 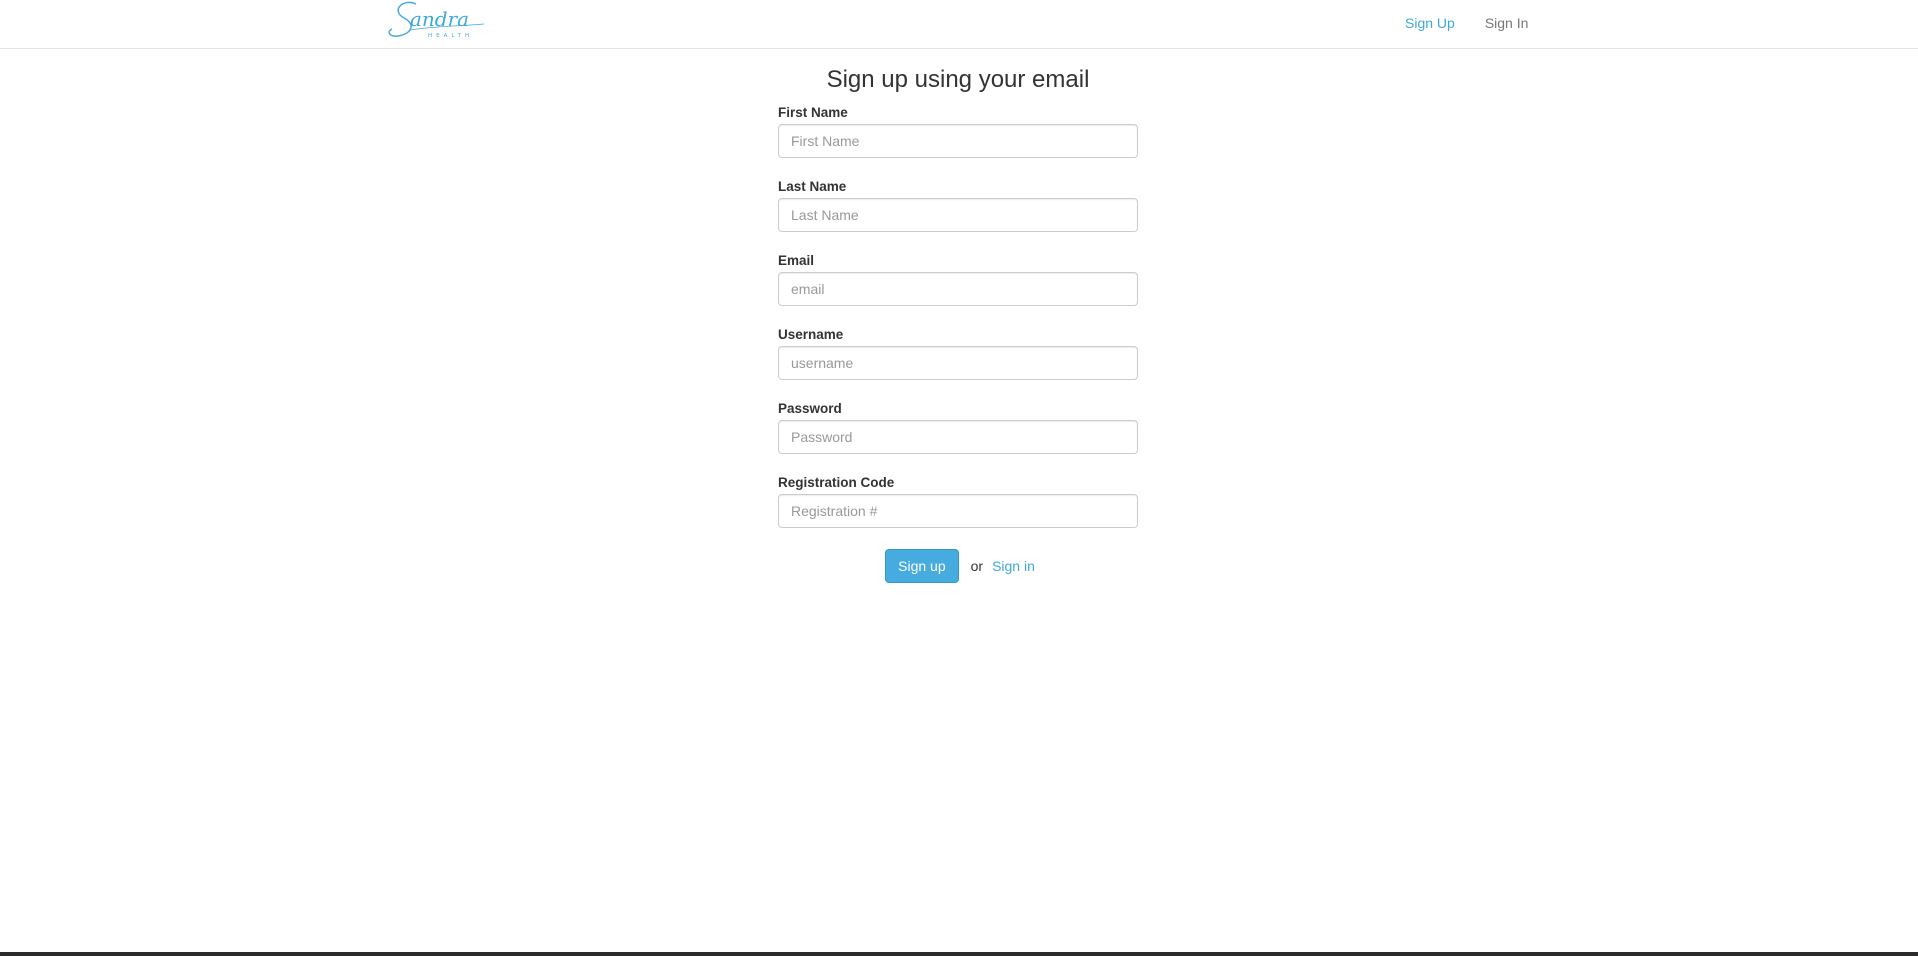 I want to click on username-label: Username, so click(x=811, y=334).